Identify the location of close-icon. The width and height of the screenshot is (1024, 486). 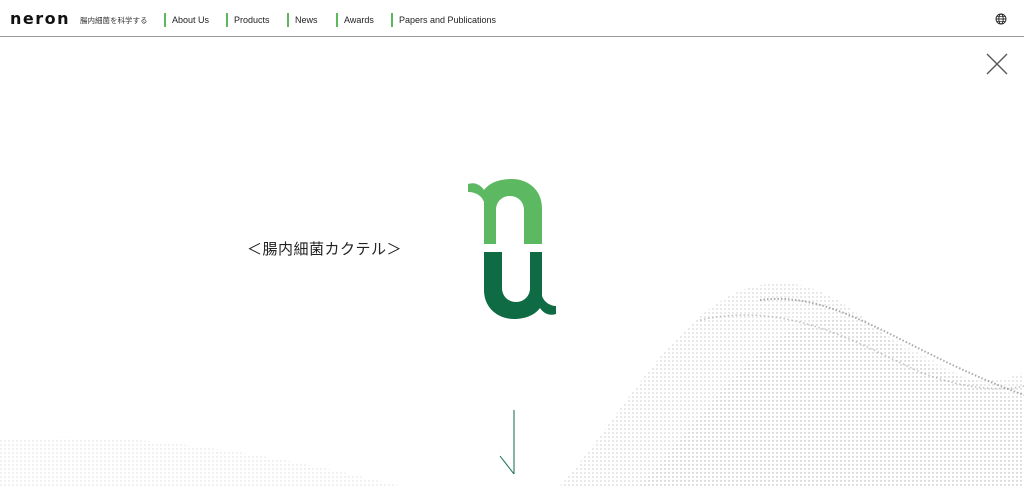
(997, 64).